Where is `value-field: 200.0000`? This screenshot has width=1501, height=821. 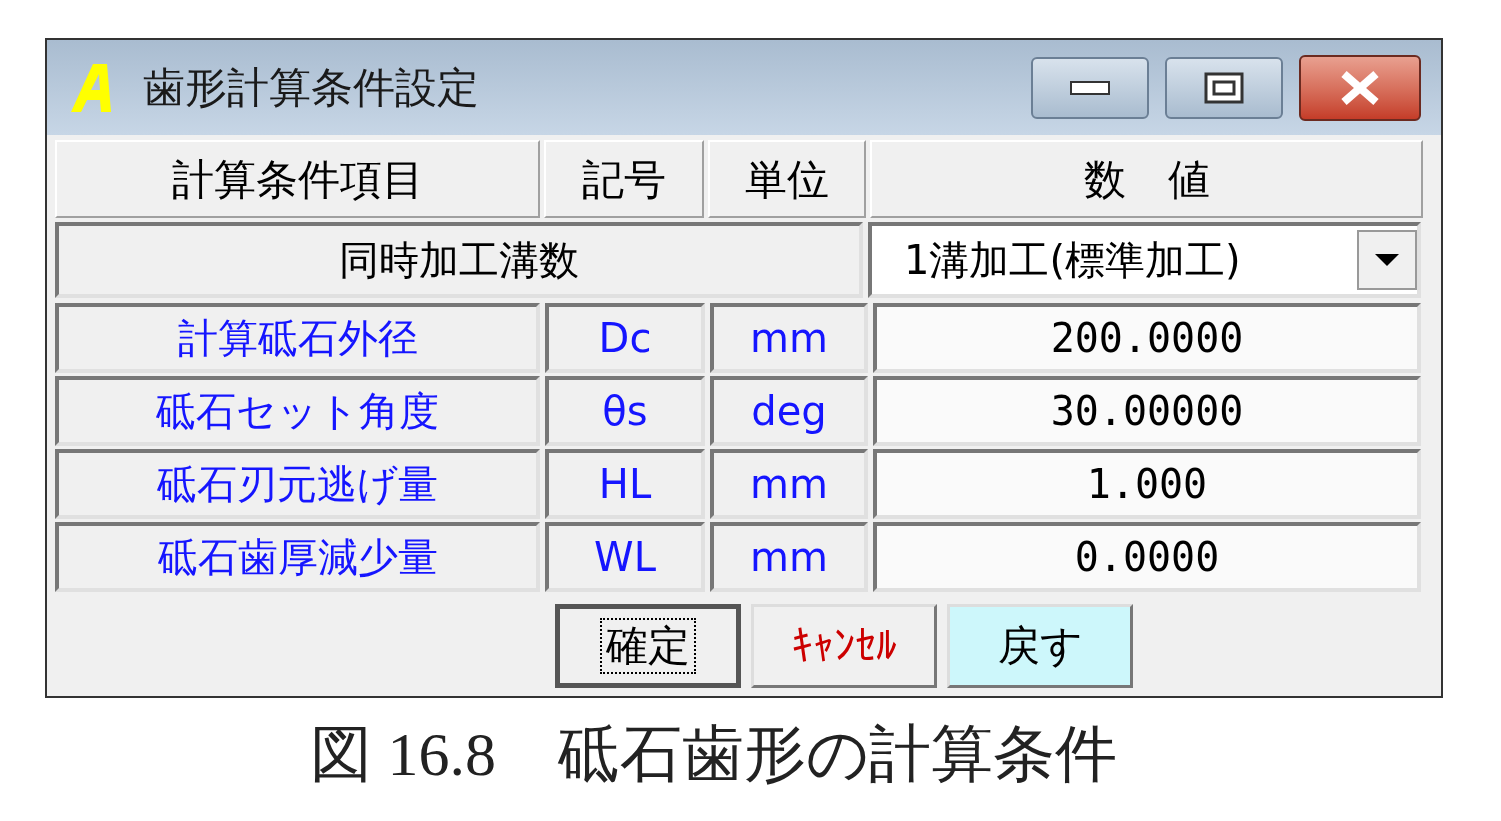 value-field: 200.0000 is located at coordinates (1147, 338).